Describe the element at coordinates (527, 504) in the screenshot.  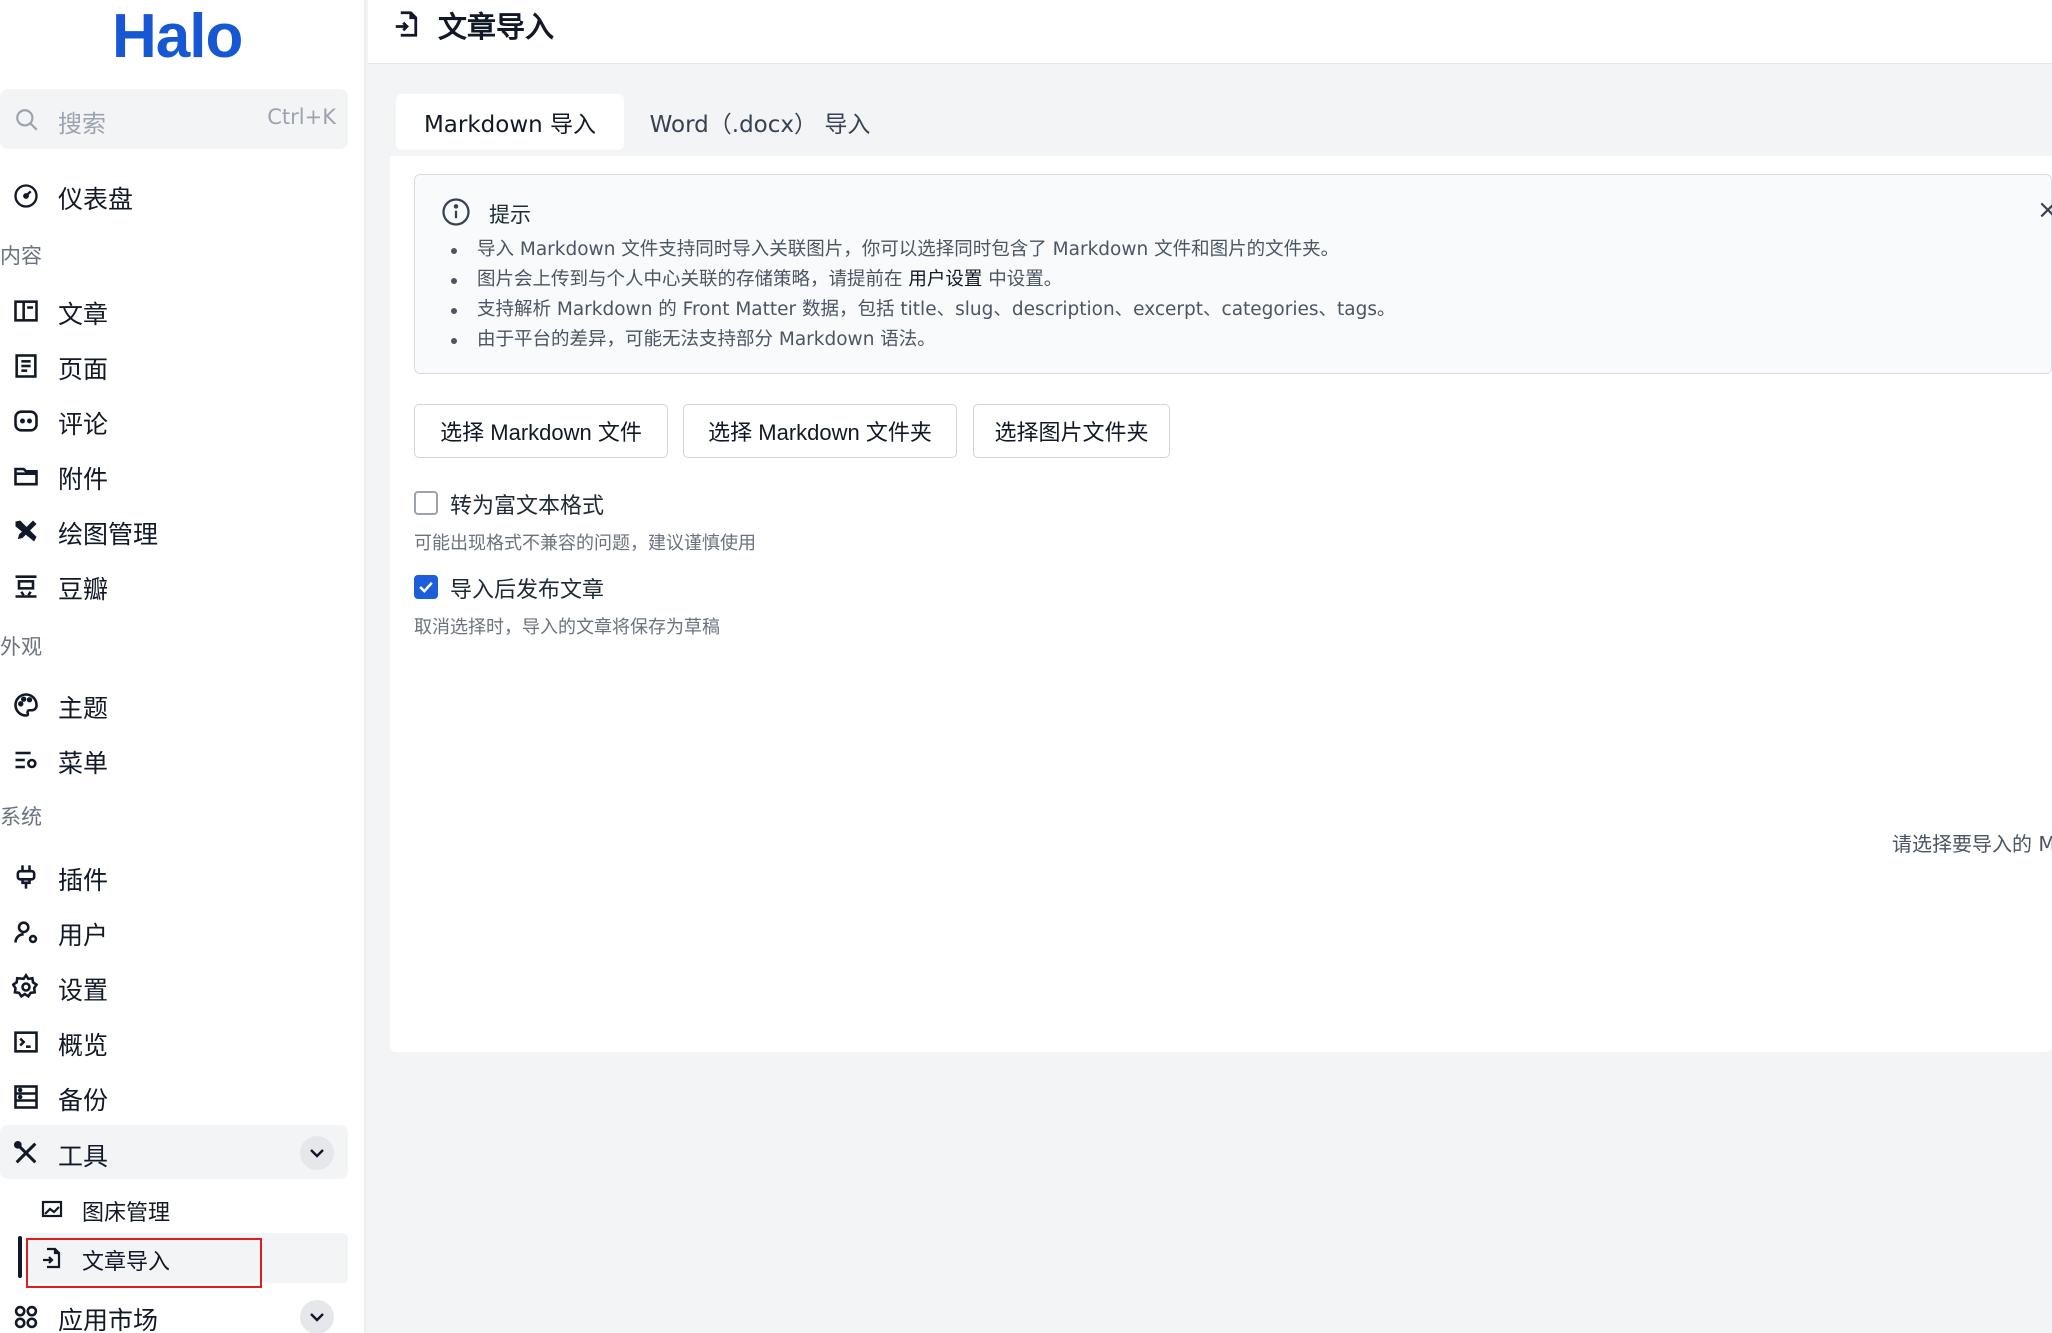
I see `rich-text-label: 转为富文本格式` at that location.